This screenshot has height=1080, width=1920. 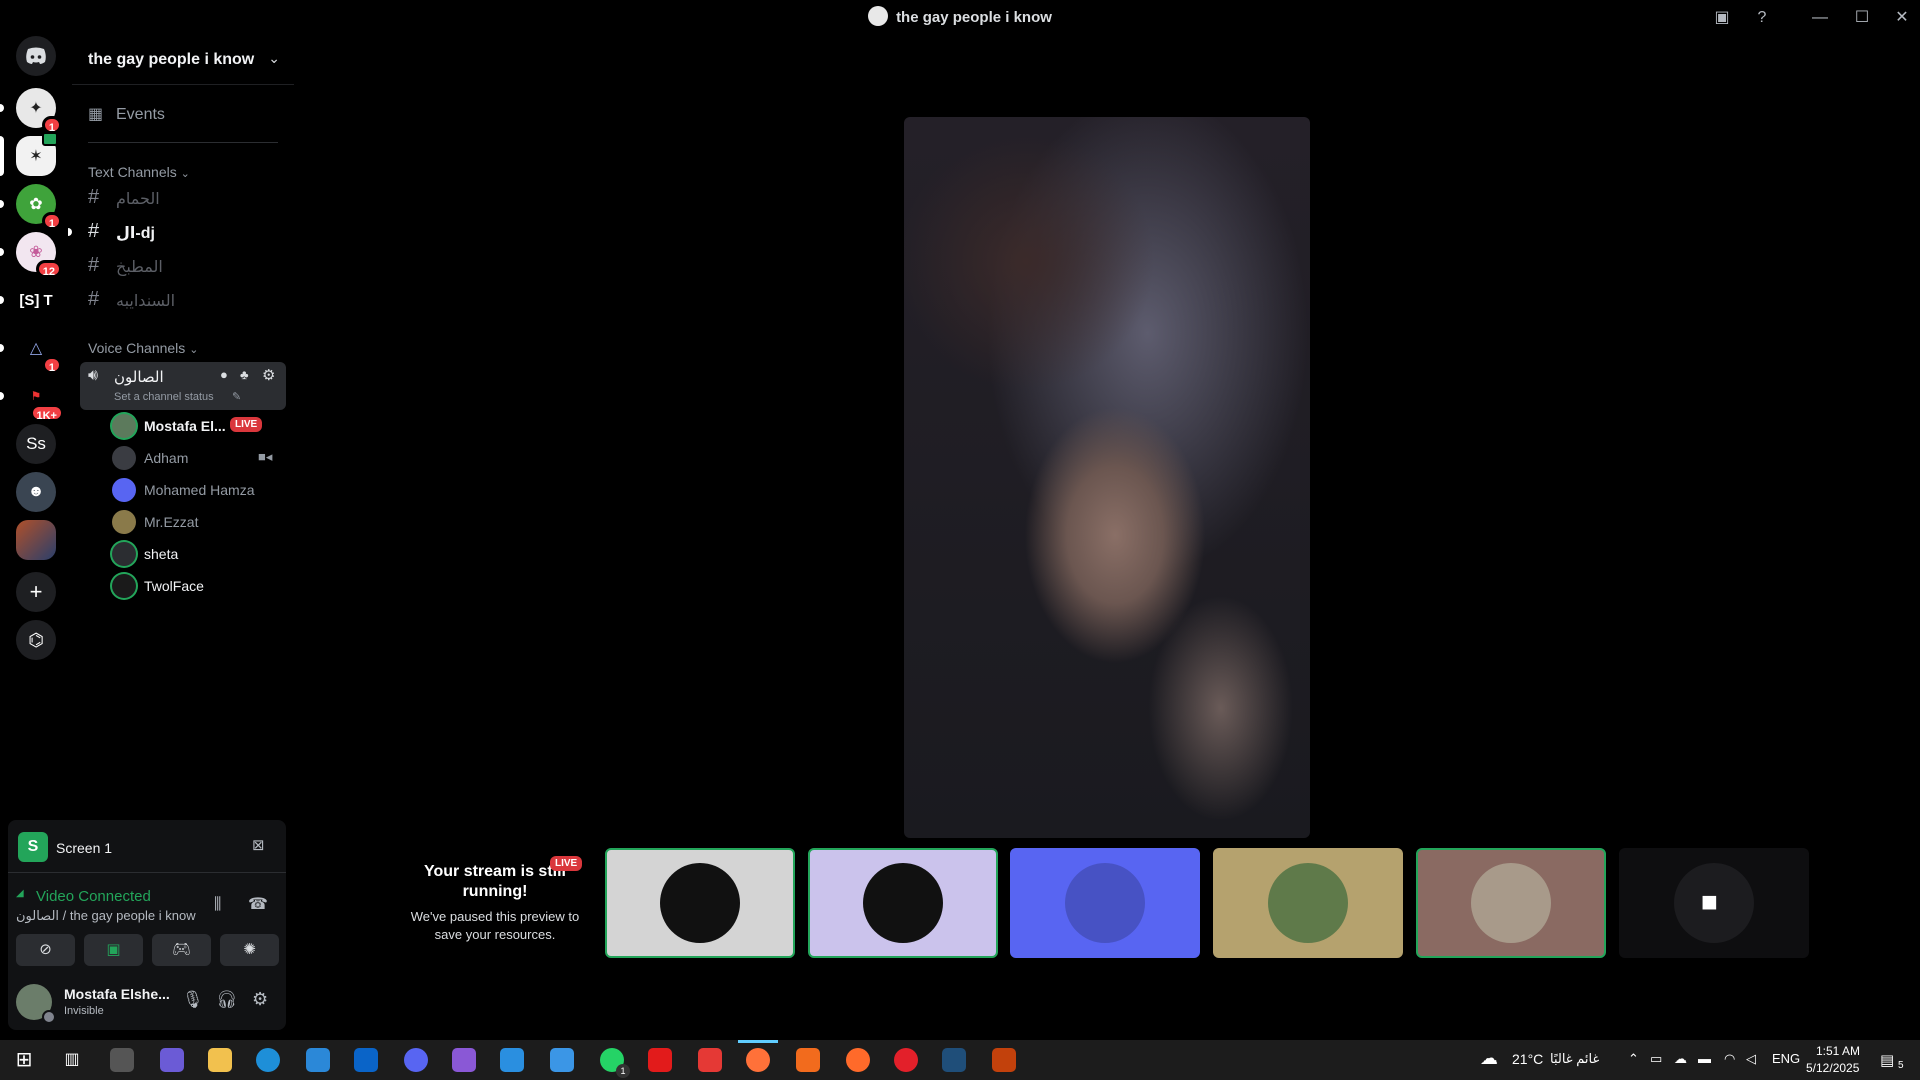 What do you see at coordinates (227, 1000) in the screenshot?
I see `headphones-icon: 🎧︎` at bounding box center [227, 1000].